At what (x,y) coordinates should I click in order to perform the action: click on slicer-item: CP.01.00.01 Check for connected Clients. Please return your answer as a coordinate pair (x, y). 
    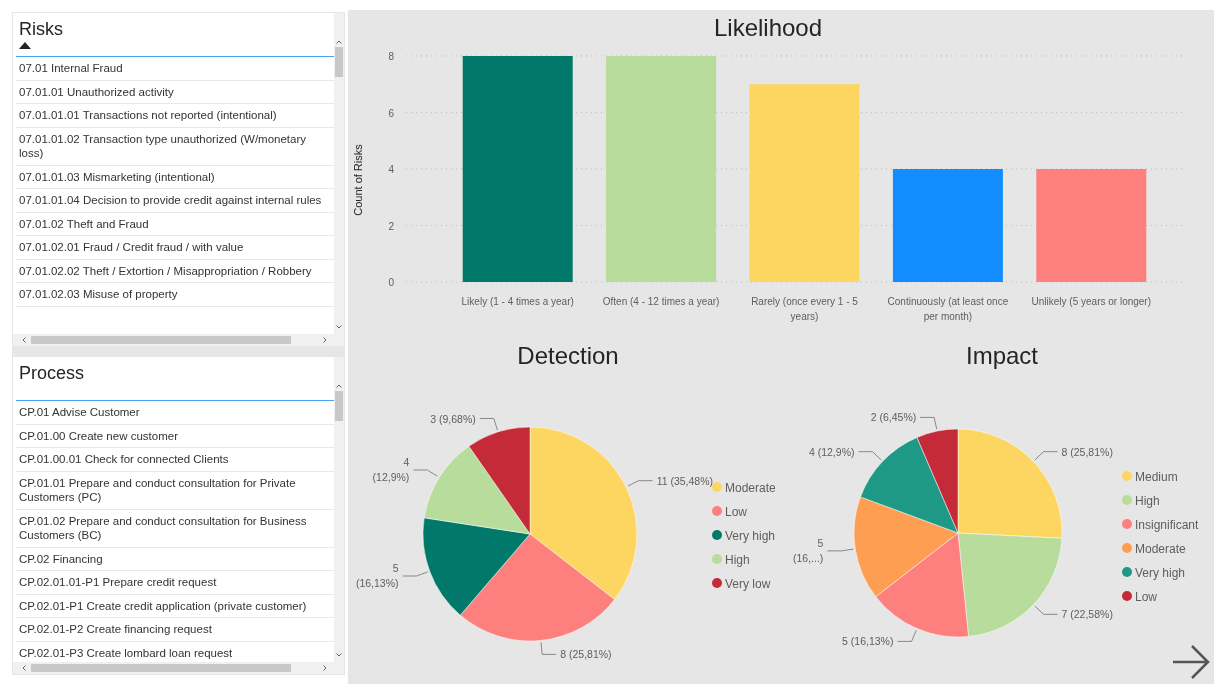
    Looking at the image, I should click on (175, 460).